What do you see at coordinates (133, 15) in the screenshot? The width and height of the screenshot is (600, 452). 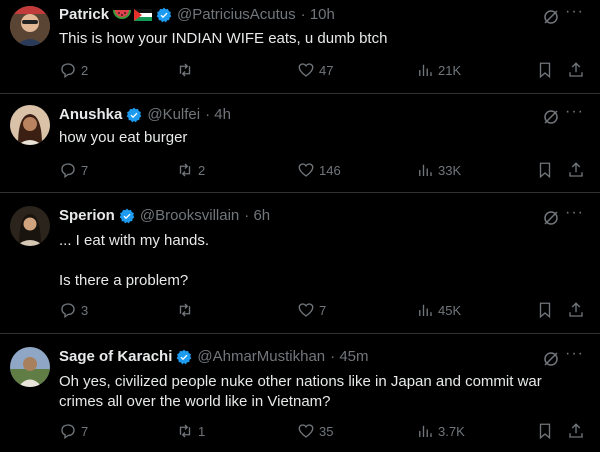 I see `name-emojis` at bounding box center [133, 15].